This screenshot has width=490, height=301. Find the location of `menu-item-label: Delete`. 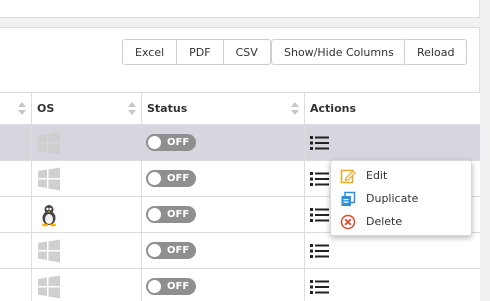

menu-item-label: Delete is located at coordinates (384, 221).